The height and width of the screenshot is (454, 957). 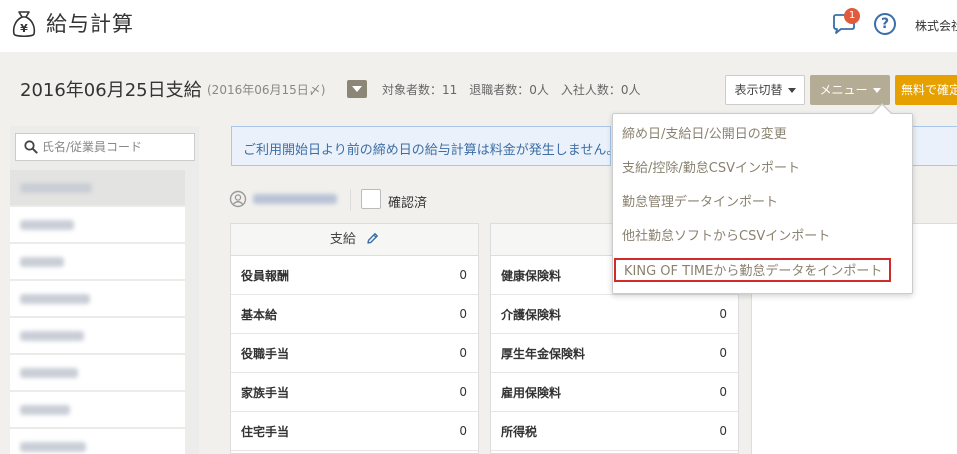 I want to click on notification-badge: 1, so click(x=852, y=16).